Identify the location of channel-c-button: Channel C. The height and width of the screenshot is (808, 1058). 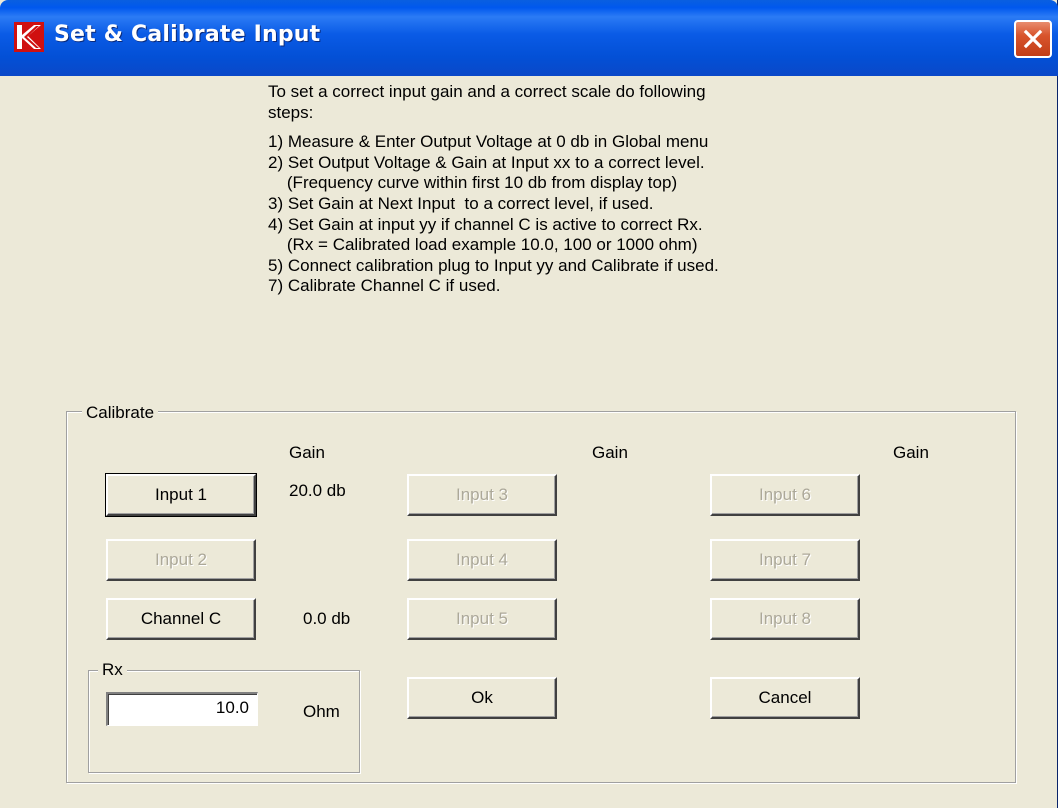
(181, 619).